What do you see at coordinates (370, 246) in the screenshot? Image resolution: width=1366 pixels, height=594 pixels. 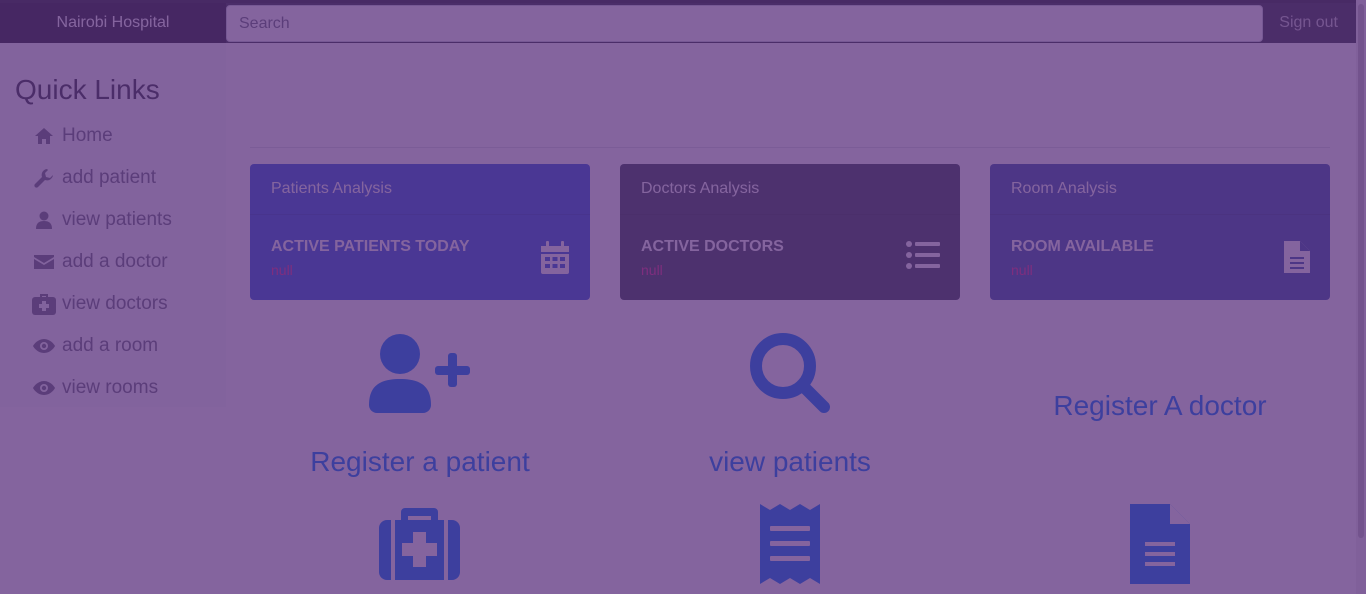 I see `card-metric: ACTIVE PATIENTS TODAY` at bounding box center [370, 246].